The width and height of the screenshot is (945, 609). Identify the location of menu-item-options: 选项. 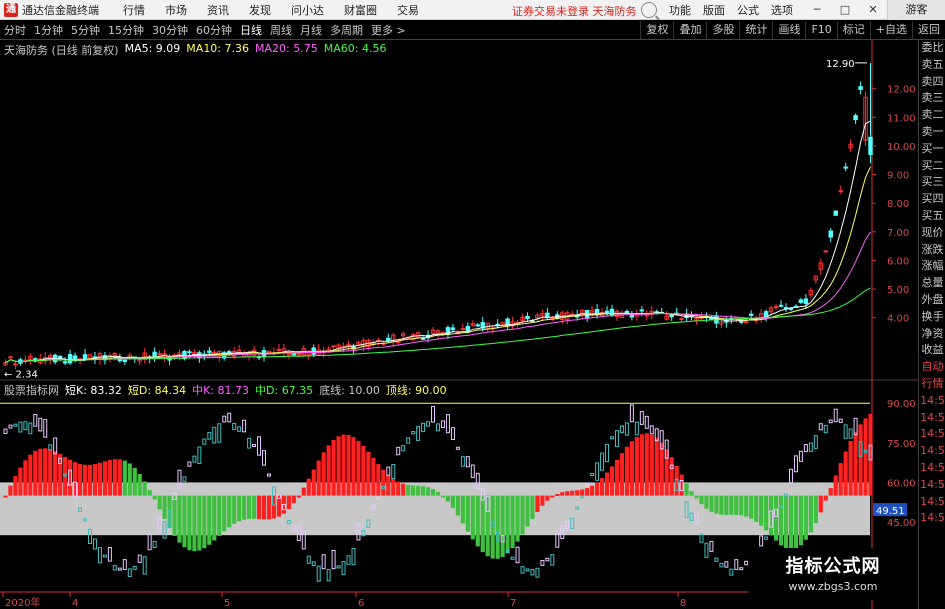
(782, 10).